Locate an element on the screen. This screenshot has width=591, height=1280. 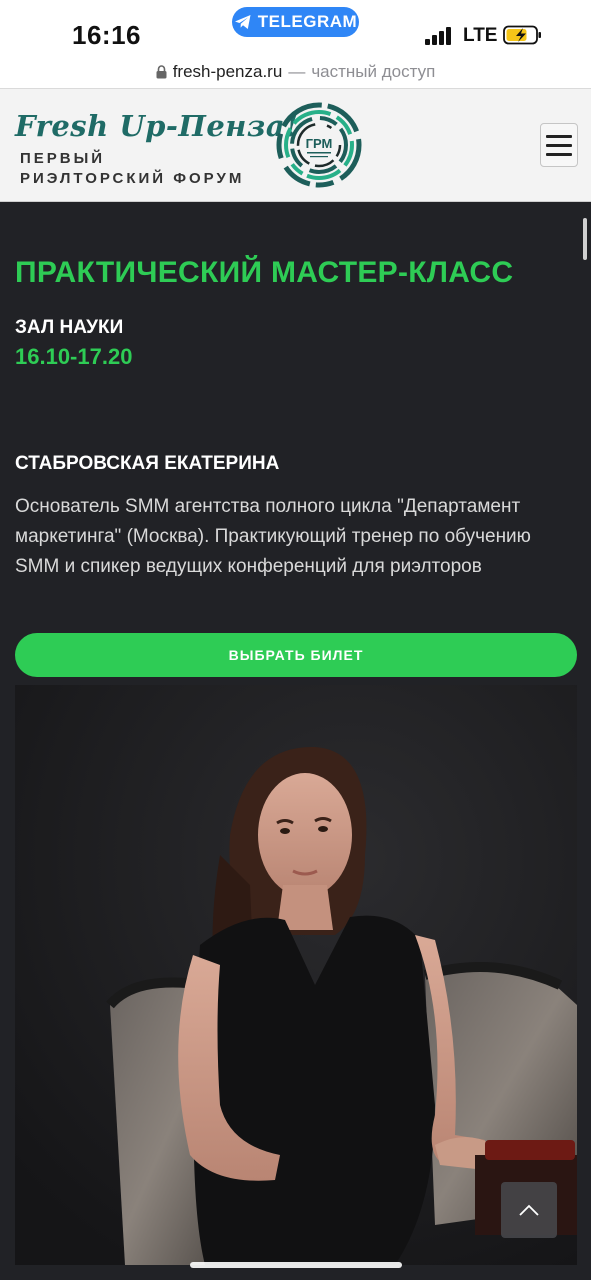
telegram-label: TELEGRAM is located at coordinates (307, 21).